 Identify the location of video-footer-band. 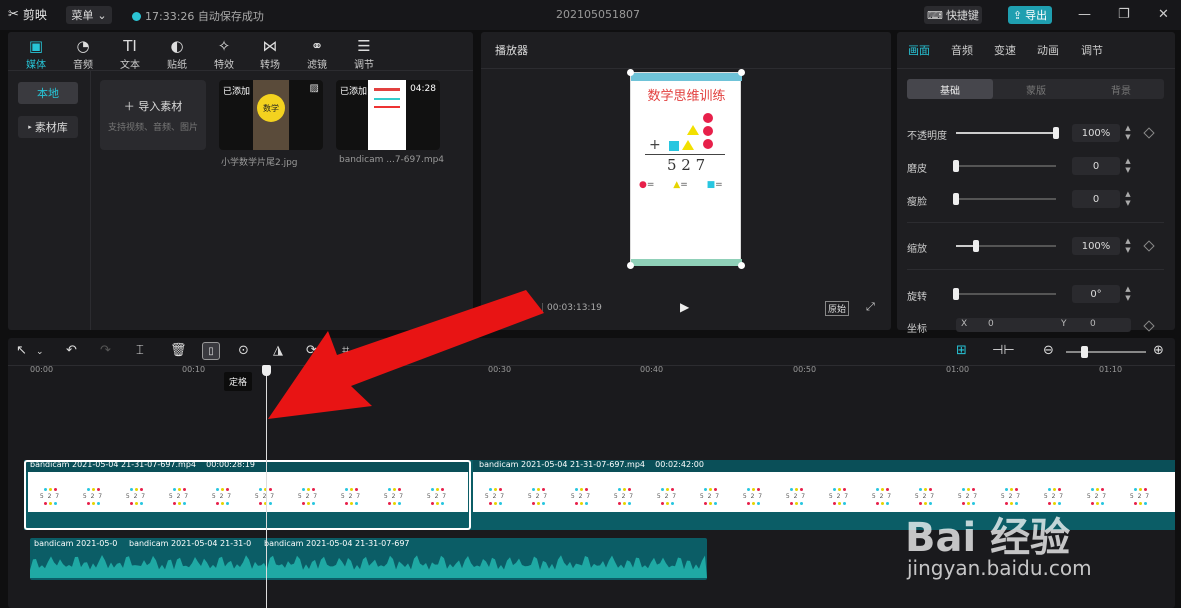
(686, 262).